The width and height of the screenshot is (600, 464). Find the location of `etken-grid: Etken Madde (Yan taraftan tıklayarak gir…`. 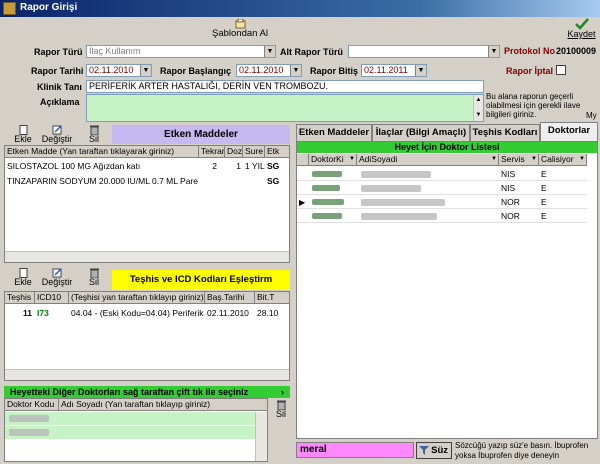

etken-grid: Etken Madde (Yan taraftan tıklayarak gir… is located at coordinates (147, 204).